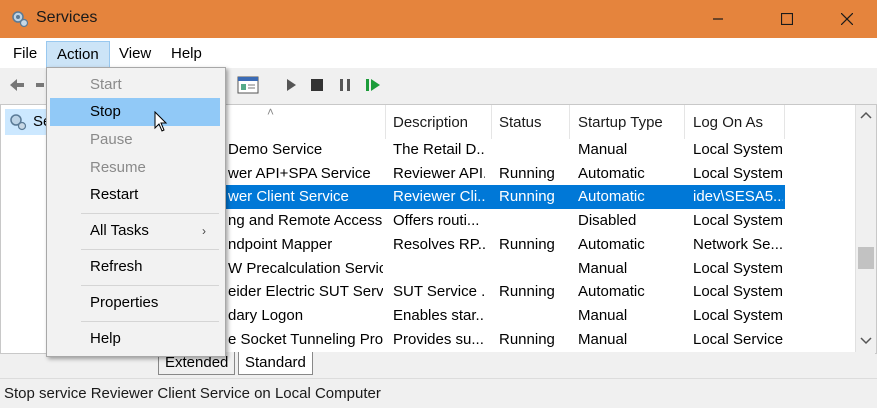 The image size is (877, 408). Describe the element at coordinates (135, 303) in the screenshot. I see `menu-item-properties: Properties` at that location.